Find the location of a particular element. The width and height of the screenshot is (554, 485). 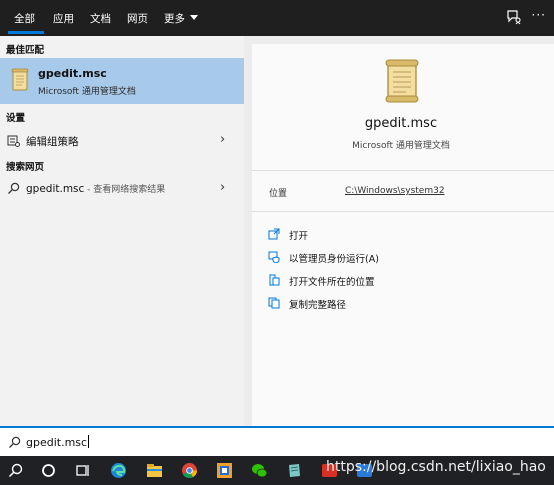

settings-result-label: 编辑组策略 is located at coordinates (52, 142).